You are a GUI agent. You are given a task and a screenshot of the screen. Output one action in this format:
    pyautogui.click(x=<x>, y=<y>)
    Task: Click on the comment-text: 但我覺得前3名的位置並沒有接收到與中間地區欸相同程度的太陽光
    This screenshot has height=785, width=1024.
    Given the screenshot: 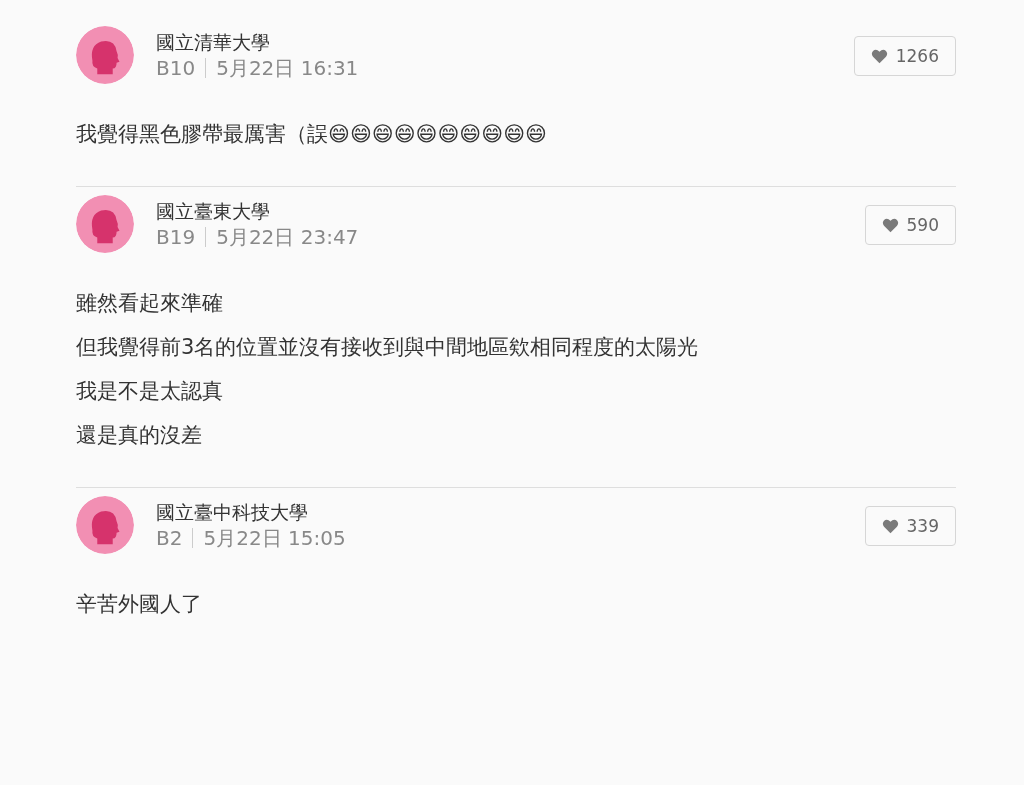 What is the action you would take?
    pyautogui.click(x=388, y=347)
    